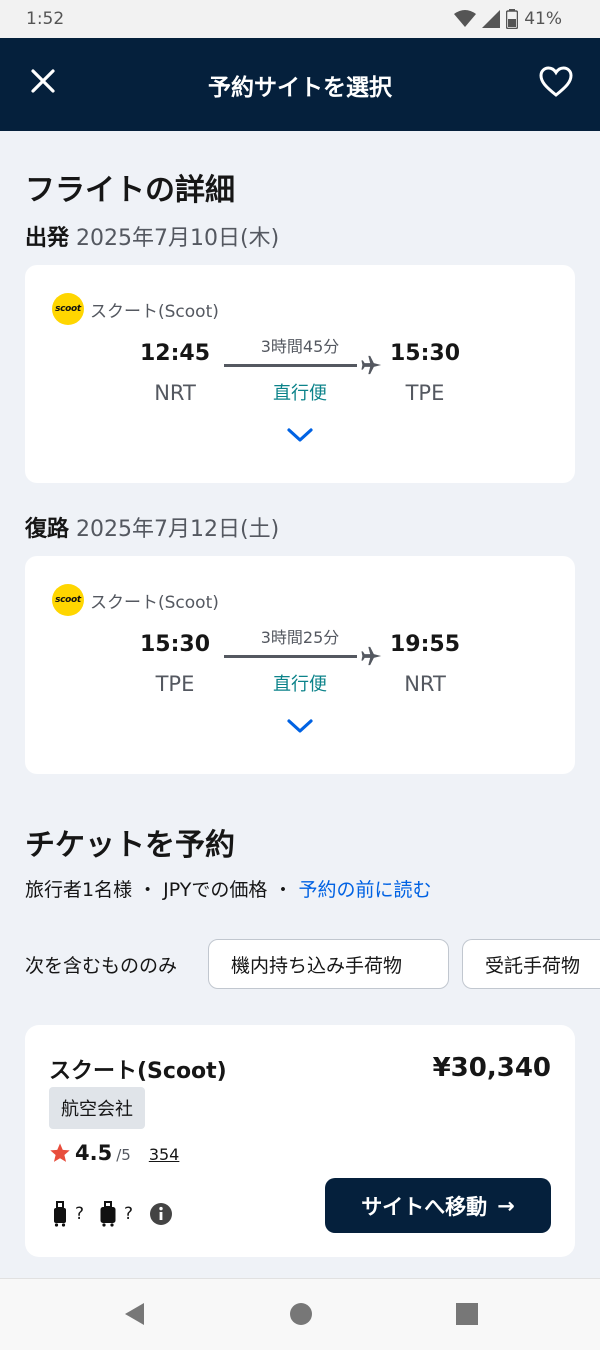 This screenshot has height=1350, width=600. What do you see at coordinates (175, 353) in the screenshot?
I see `departure-time: 12:45` at bounding box center [175, 353].